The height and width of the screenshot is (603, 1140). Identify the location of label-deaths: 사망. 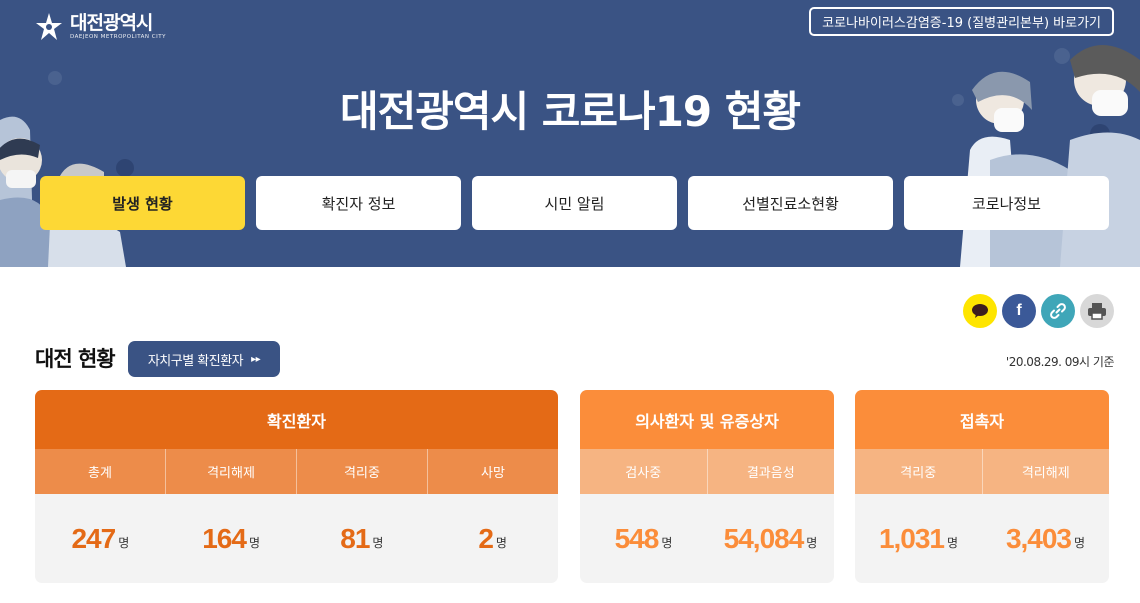
(492, 471).